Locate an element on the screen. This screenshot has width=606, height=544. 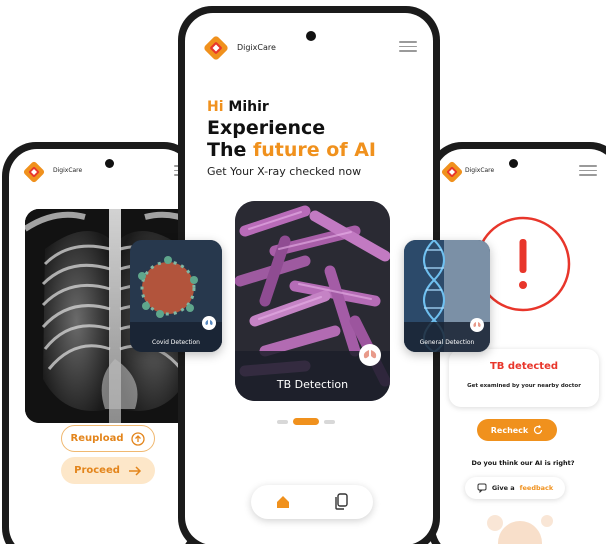
headline-line2: The future of AI is located at coordinates (291, 150).